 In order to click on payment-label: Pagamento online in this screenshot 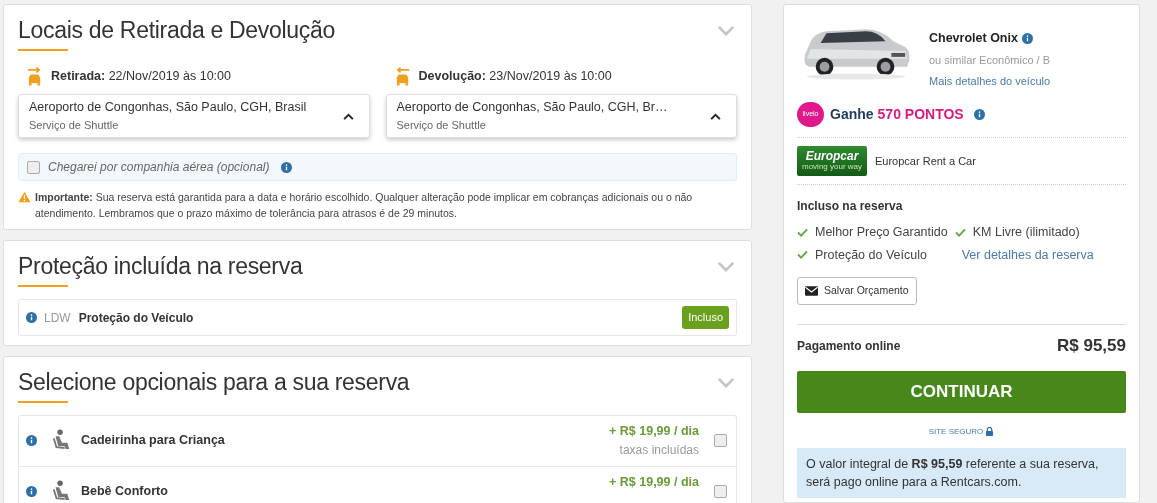, I will do `click(849, 346)`.